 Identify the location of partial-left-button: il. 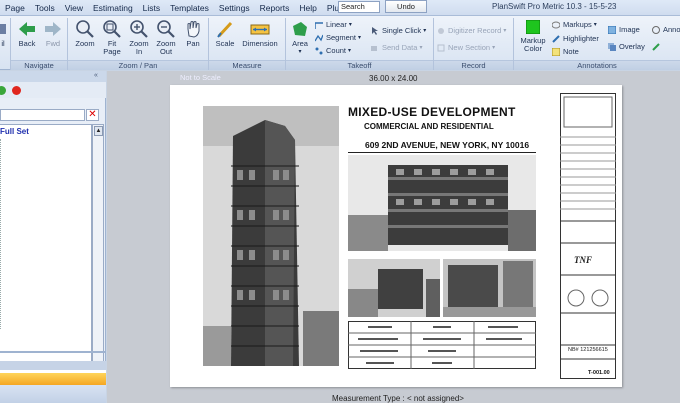
(4, 34).